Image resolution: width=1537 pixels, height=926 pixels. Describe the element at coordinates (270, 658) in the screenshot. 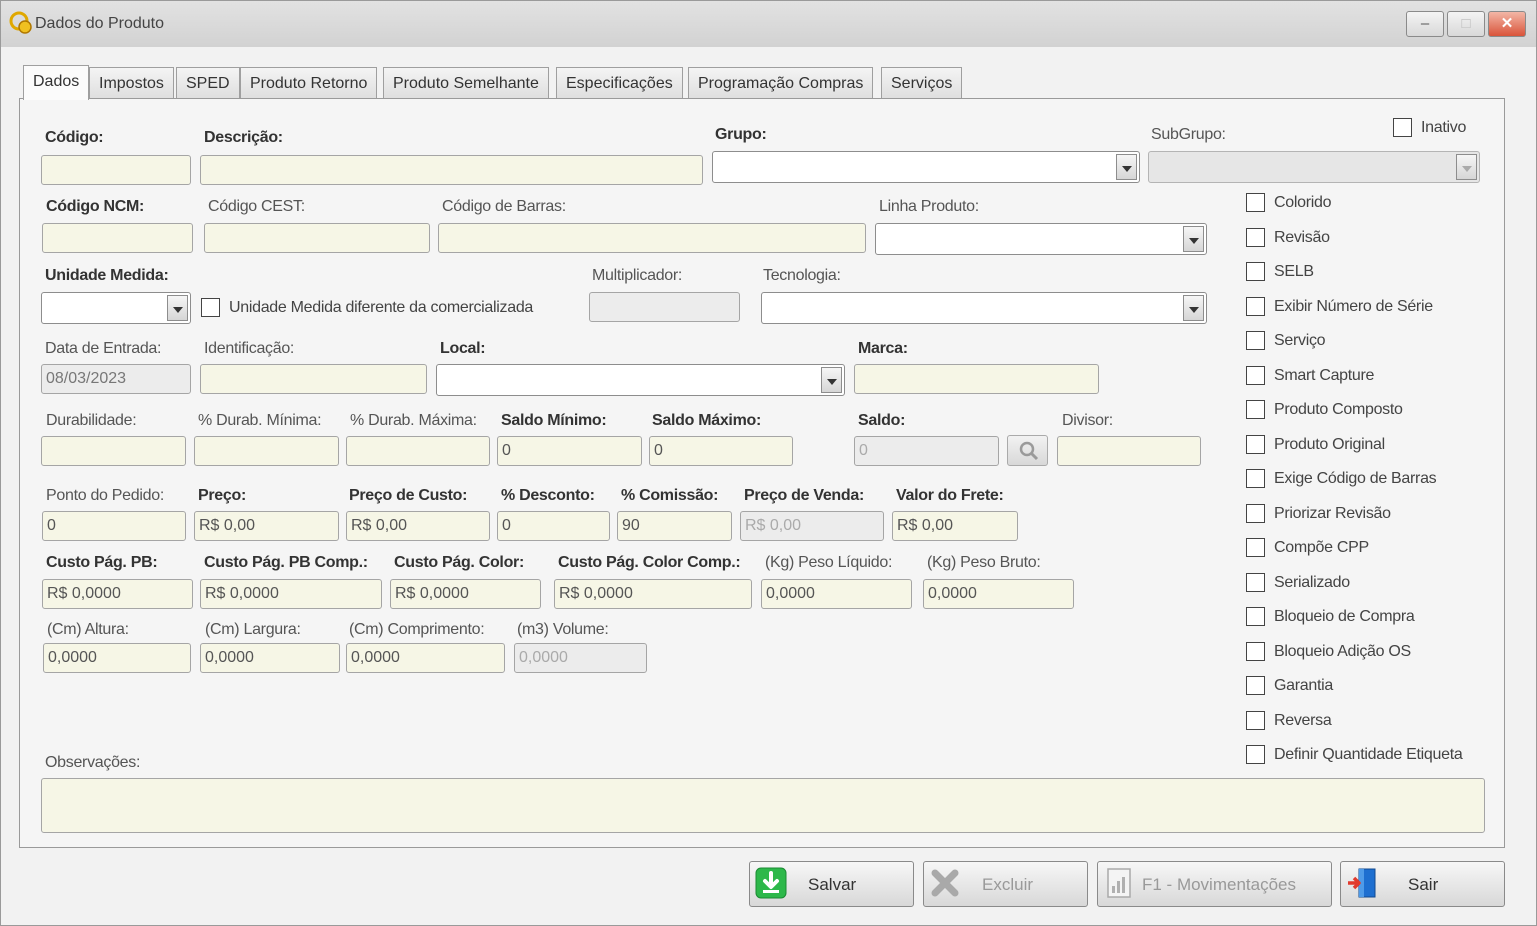

I see `largura-field: 0,0000` at that location.